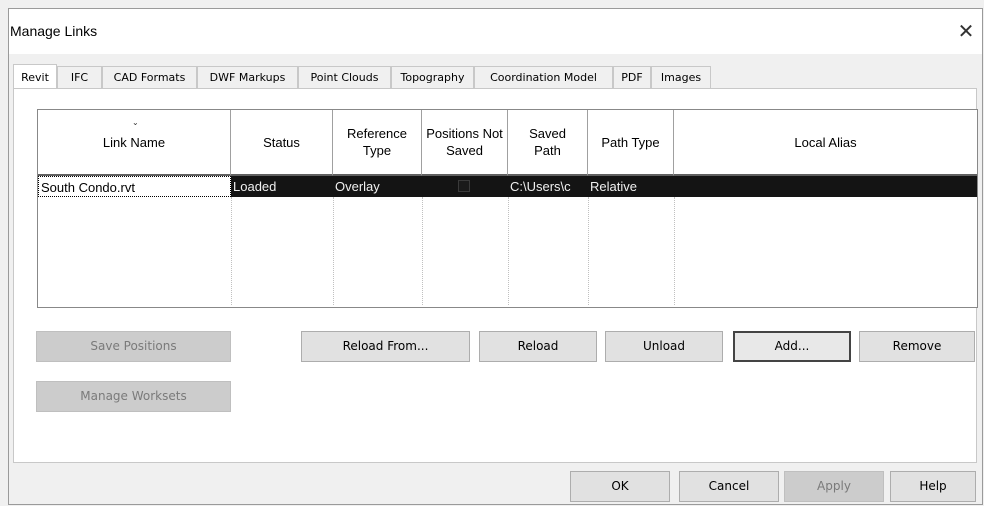 This screenshot has height=506, width=984. I want to click on cell-link-name: South Condo.rvt, so click(134, 186).